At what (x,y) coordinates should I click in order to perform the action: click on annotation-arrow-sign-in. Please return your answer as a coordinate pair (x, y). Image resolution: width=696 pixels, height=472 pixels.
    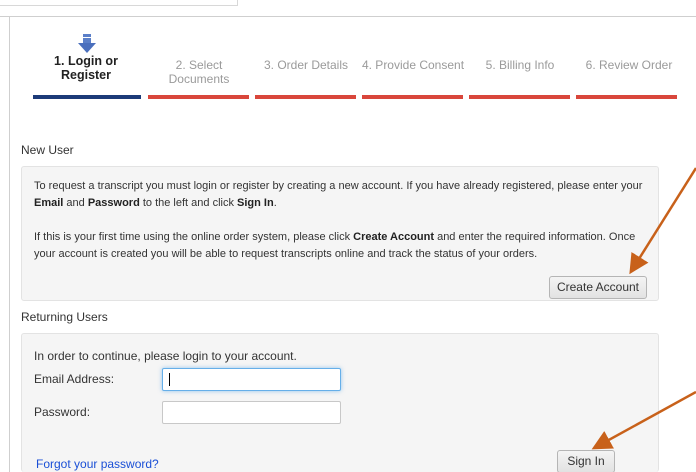
    Looking at the image, I should click on (643, 420).